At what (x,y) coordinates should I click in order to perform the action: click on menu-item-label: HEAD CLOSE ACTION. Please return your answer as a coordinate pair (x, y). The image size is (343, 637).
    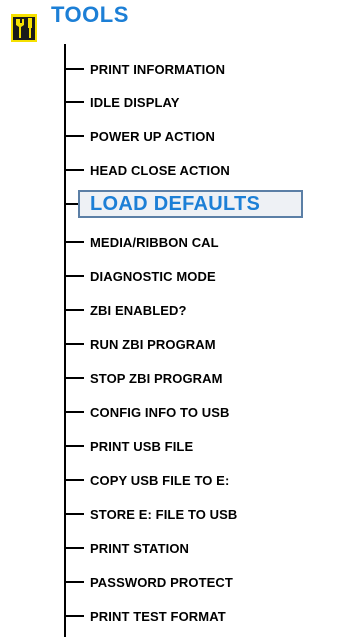
    Looking at the image, I should click on (160, 170).